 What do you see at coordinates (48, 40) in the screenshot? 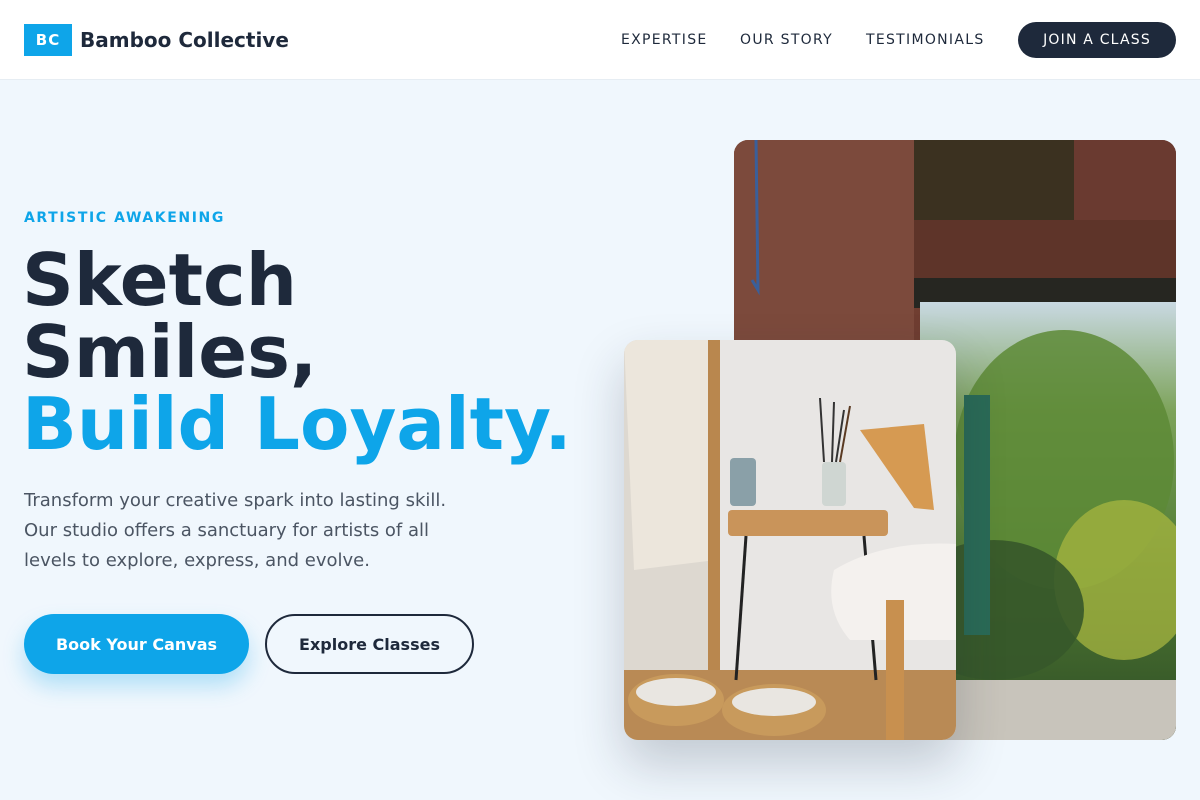
I see `logo-badge: BC` at bounding box center [48, 40].